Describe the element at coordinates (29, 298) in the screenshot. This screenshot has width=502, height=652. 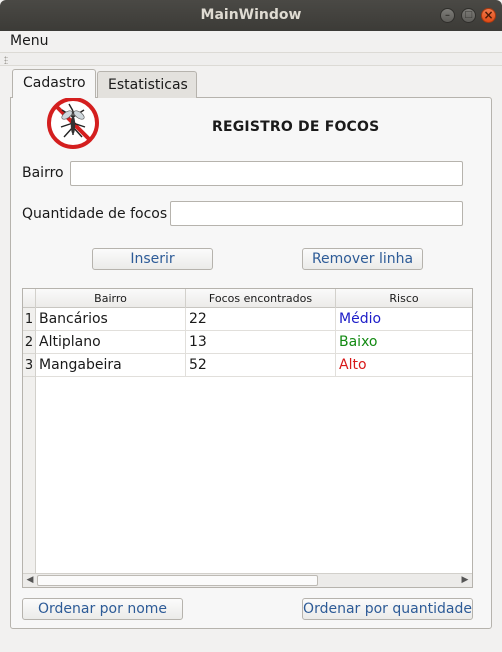
I see `table-corner` at that location.